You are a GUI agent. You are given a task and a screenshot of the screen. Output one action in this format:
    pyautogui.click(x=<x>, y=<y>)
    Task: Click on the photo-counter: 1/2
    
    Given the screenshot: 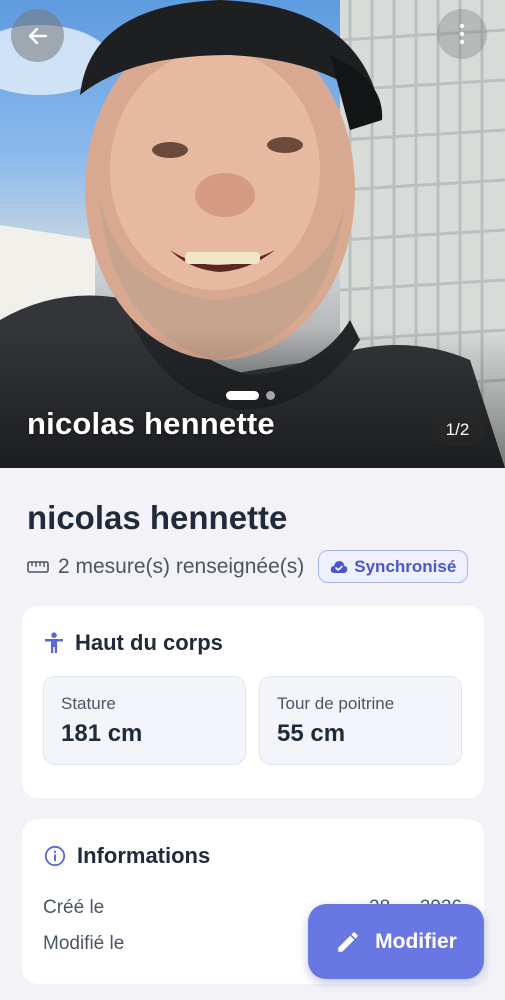 What is the action you would take?
    pyautogui.click(x=457, y=430)
    